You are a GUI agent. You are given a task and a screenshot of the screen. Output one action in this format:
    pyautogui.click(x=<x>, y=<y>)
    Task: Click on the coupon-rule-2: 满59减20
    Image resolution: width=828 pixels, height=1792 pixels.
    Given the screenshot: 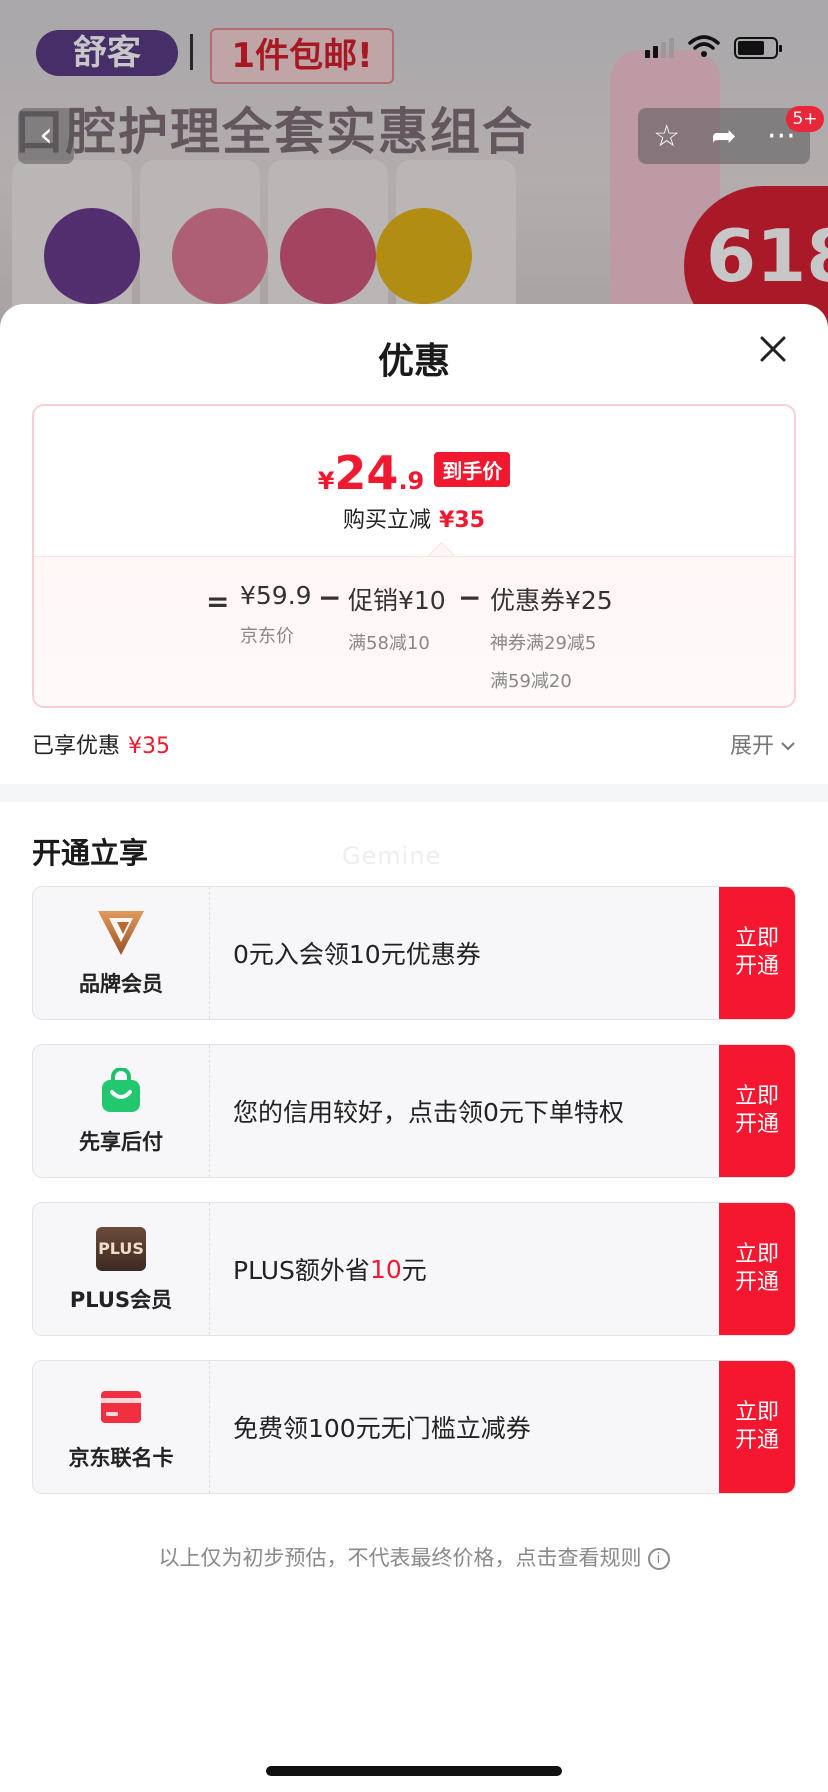 What is the action you would take?
    pyautogui.click(x=531, y=681)
    